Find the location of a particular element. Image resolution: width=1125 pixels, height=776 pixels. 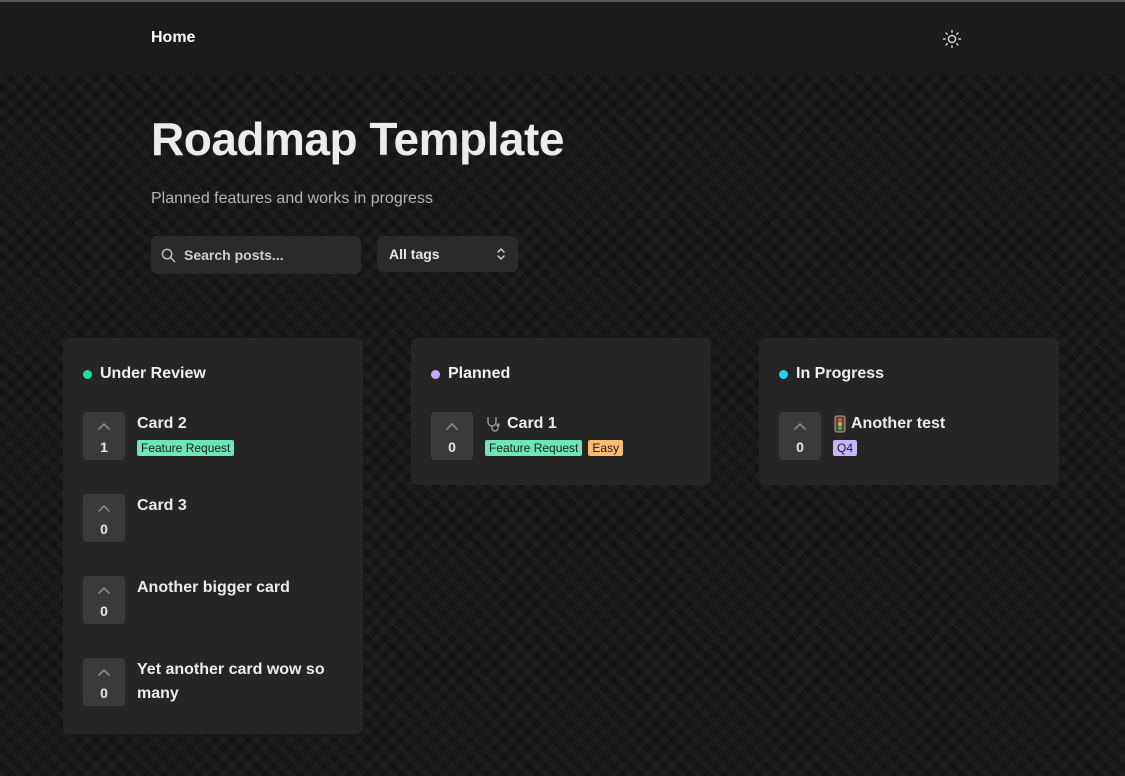

tag-badge: Q4 is located at coordinates (845, 448).